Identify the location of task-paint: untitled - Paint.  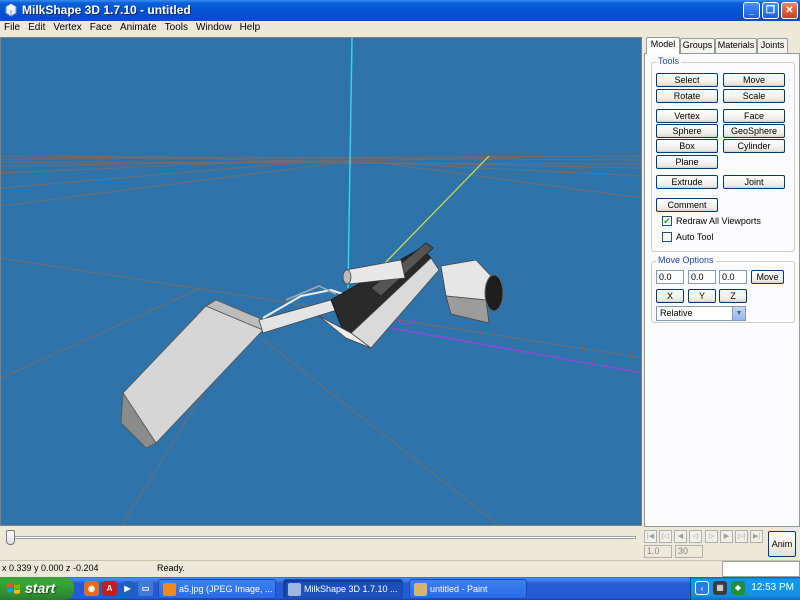
(468, 589).